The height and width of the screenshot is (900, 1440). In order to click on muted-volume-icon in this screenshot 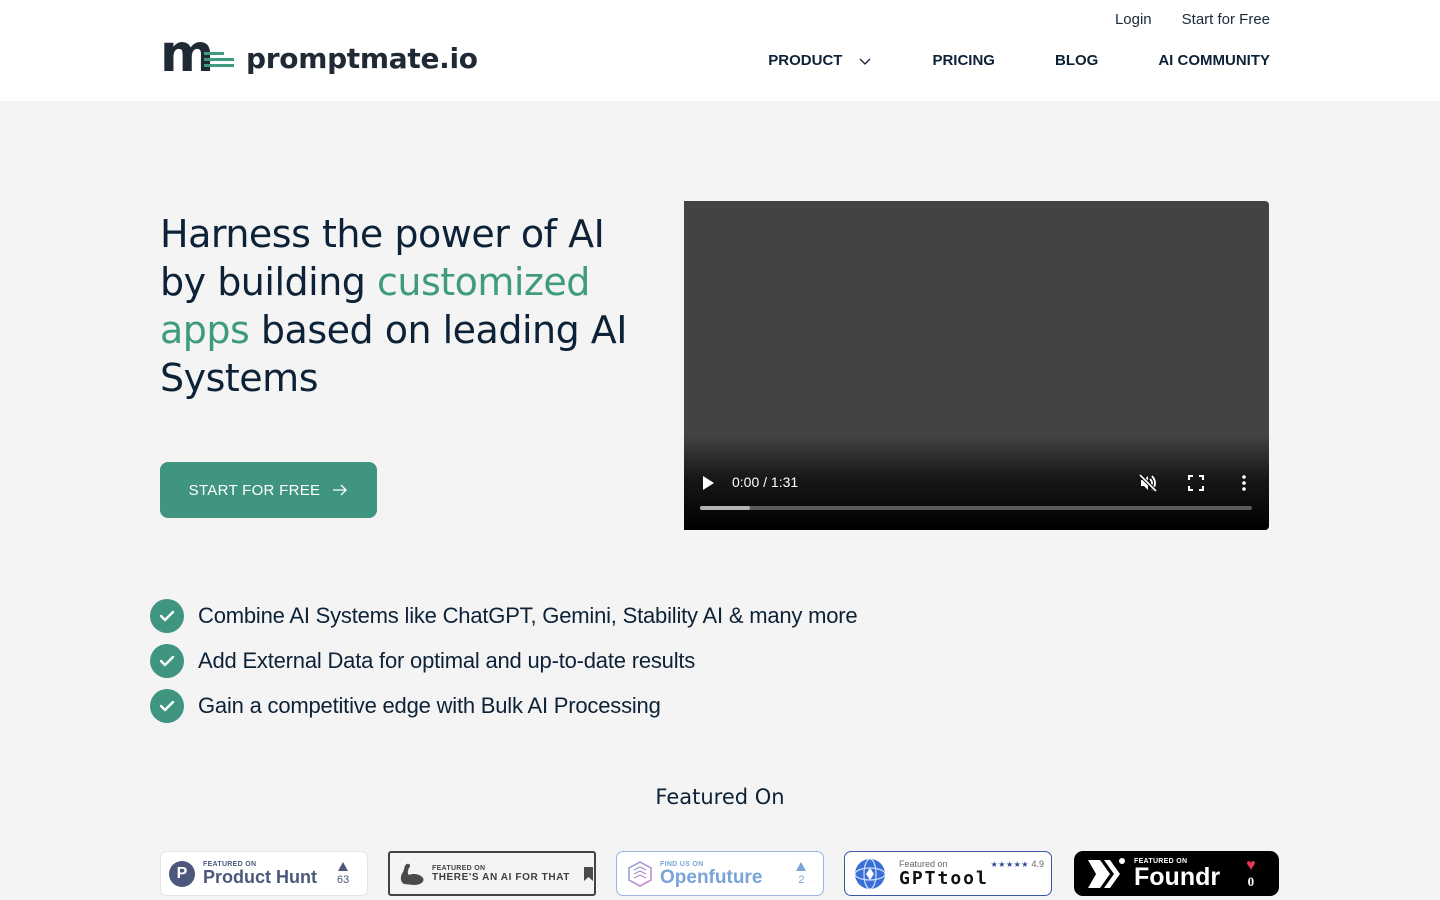, I will do `click(1148, 483)`.